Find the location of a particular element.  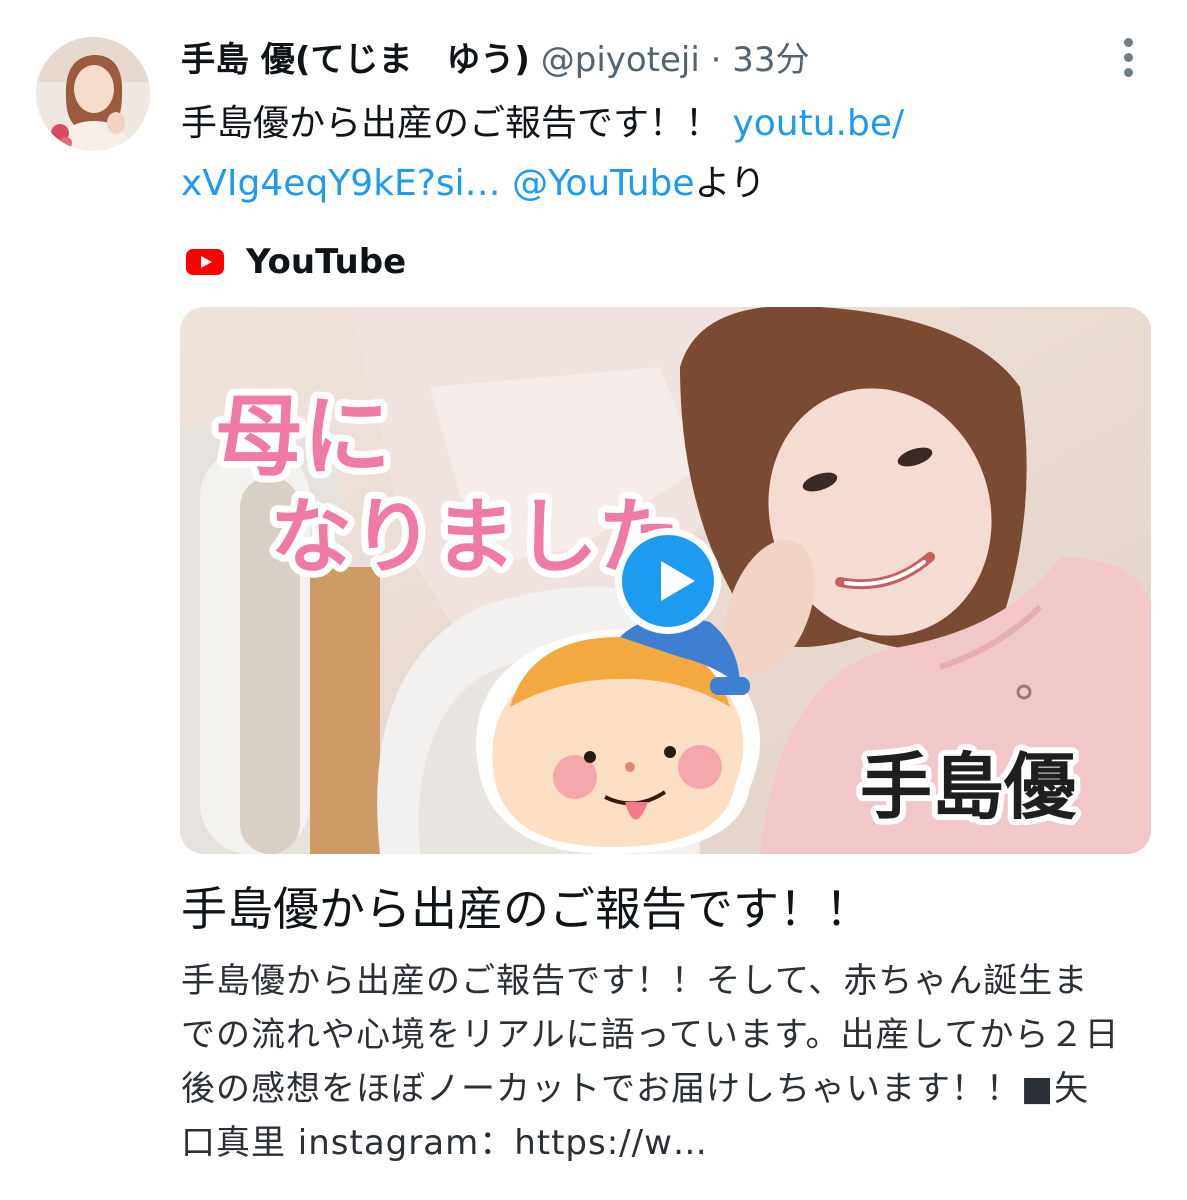

tweet-header: 手島 優(てじま ゆう) @piyoteji · 33分 is located at coordinates (495, 60).